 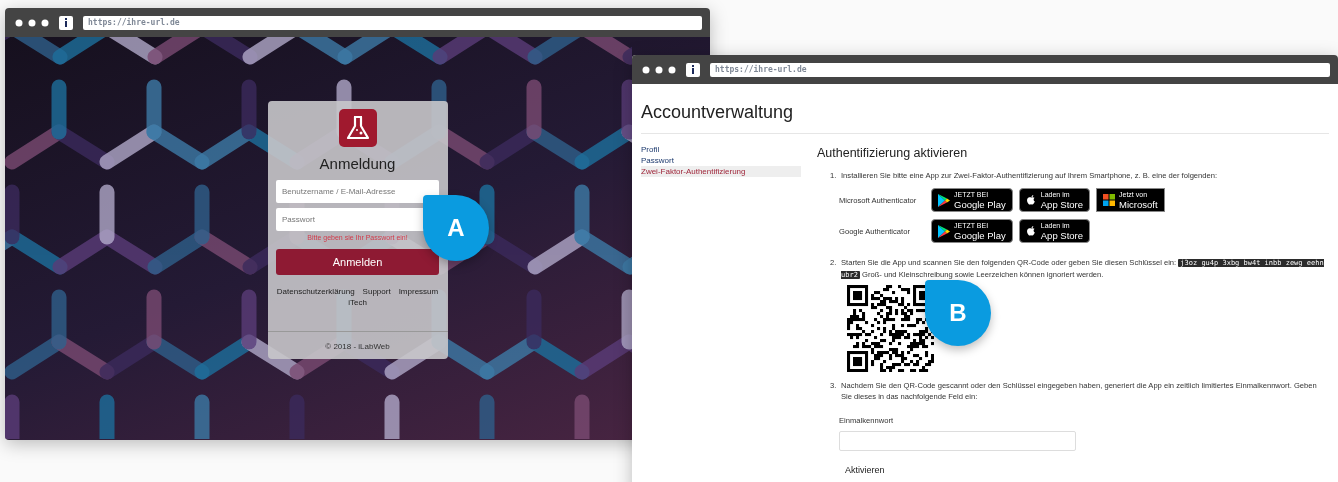 I want to click on sidebar-item: Profil, so click(x=721, y=149).